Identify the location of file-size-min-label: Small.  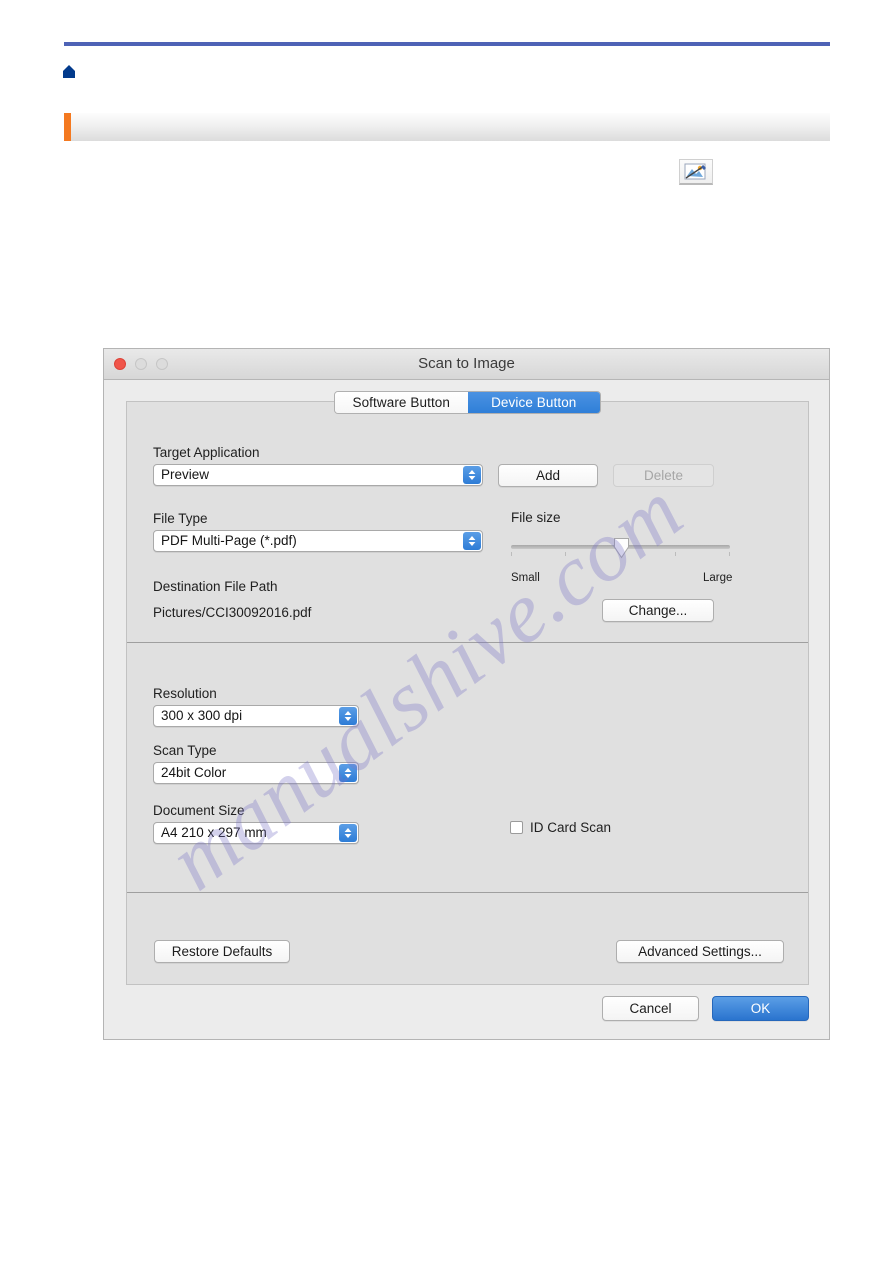
(525, 578).